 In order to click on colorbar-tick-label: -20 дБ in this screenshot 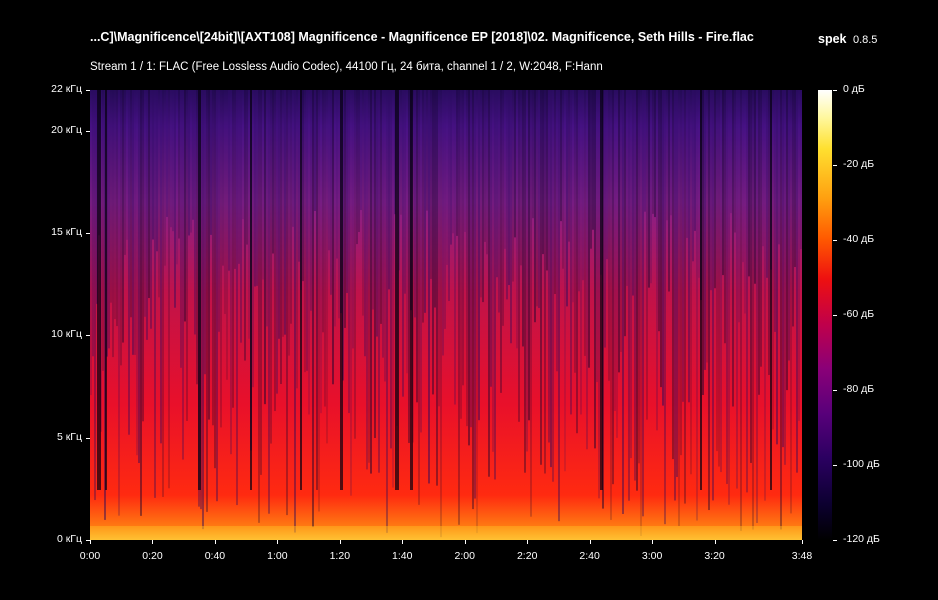, I will do `click(859, 164)`.